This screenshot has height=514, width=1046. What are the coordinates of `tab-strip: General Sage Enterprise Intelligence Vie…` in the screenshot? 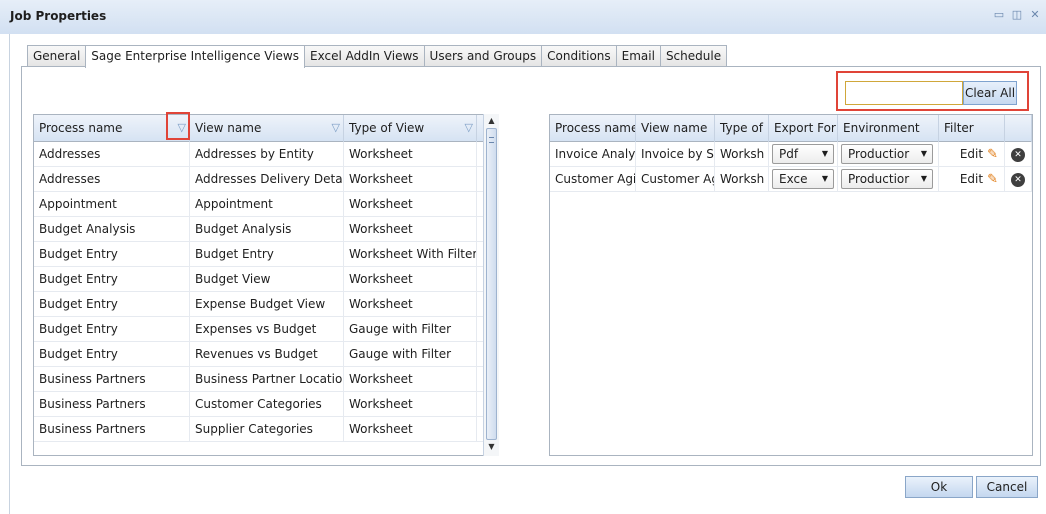 It's located at (377, 56).